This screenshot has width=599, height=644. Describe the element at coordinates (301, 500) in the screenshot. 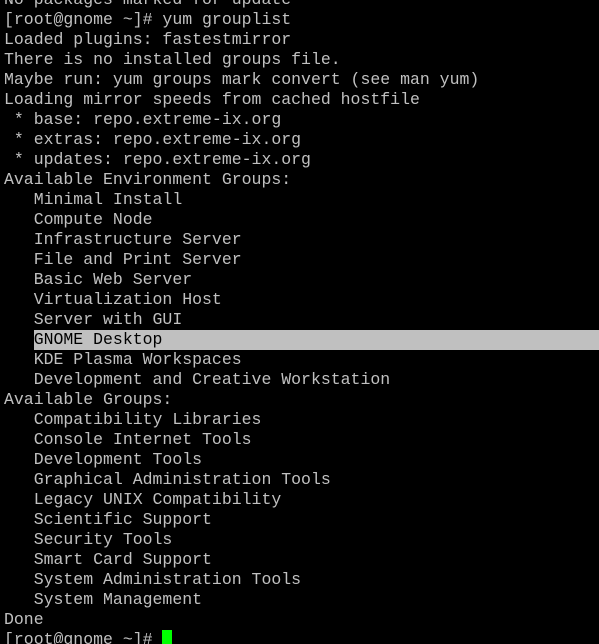

I see `output-line: Legacy UNIX Compatibility` at that location.